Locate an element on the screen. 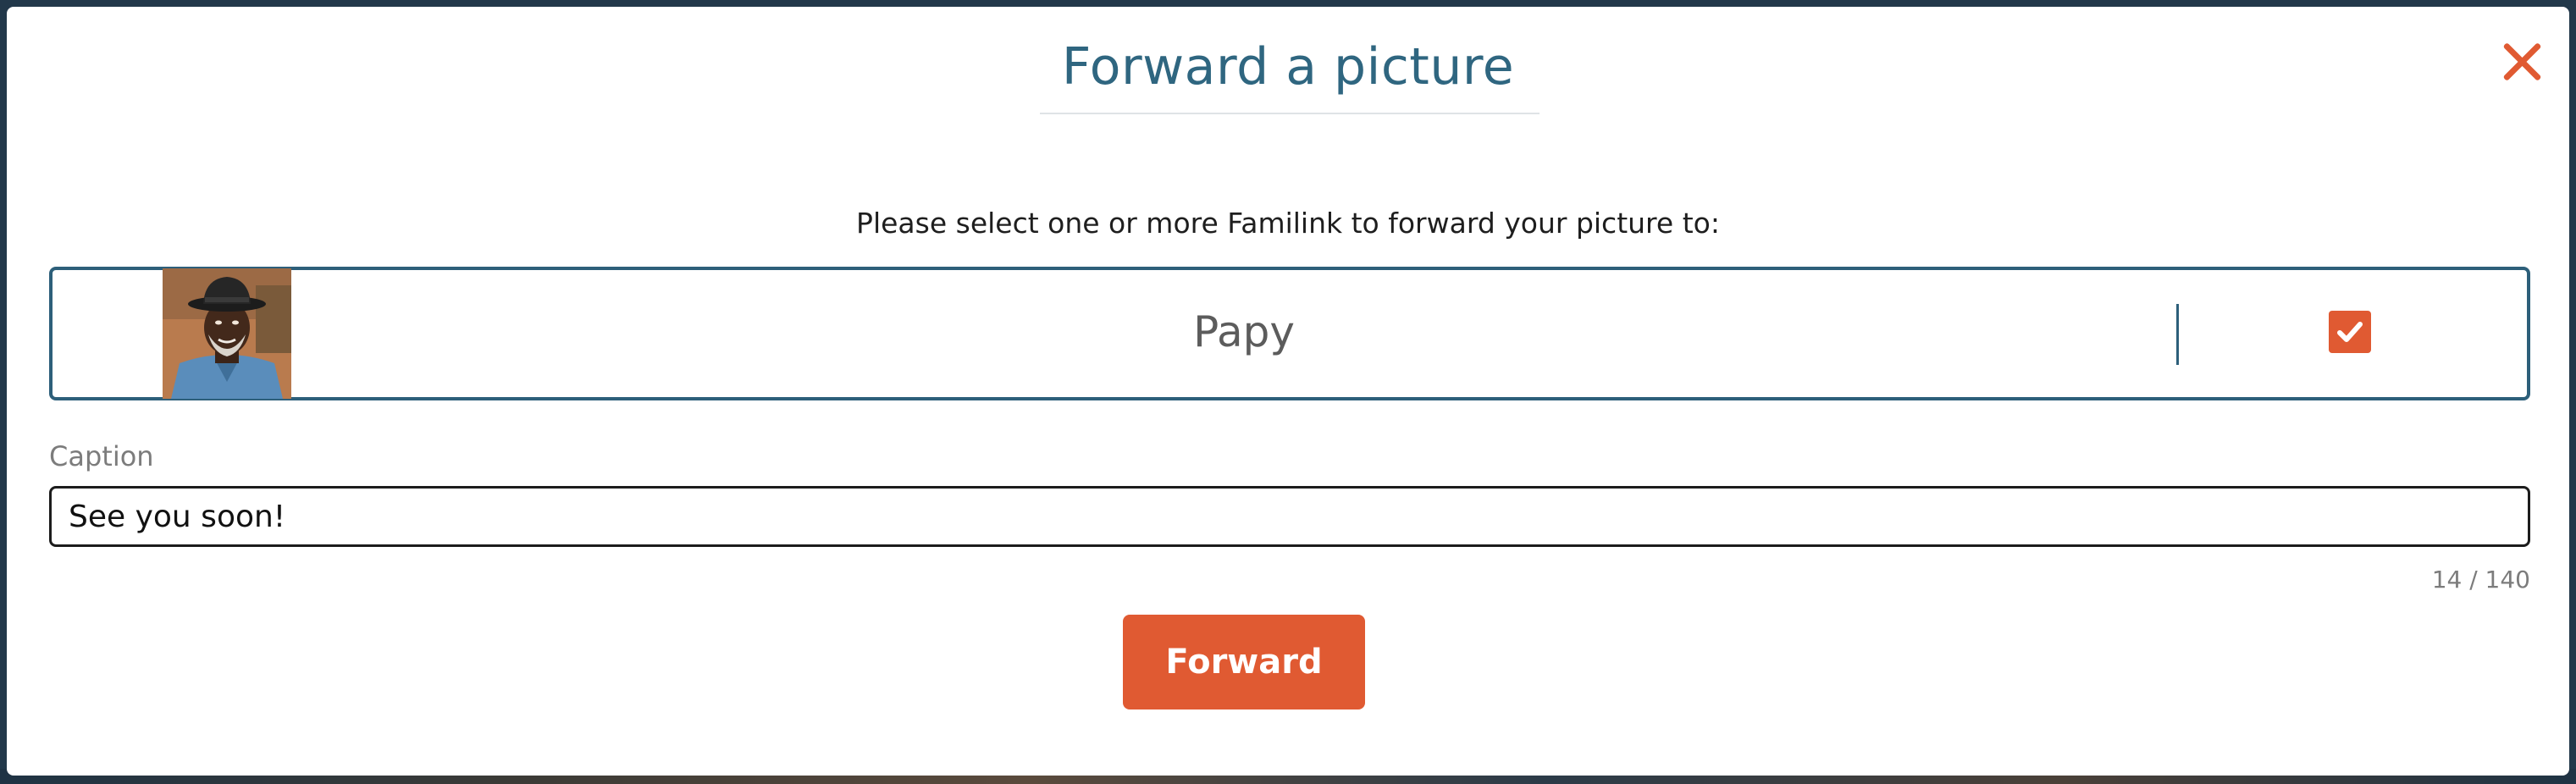  forward-button: Forward is located at coordinates (1244, 662).